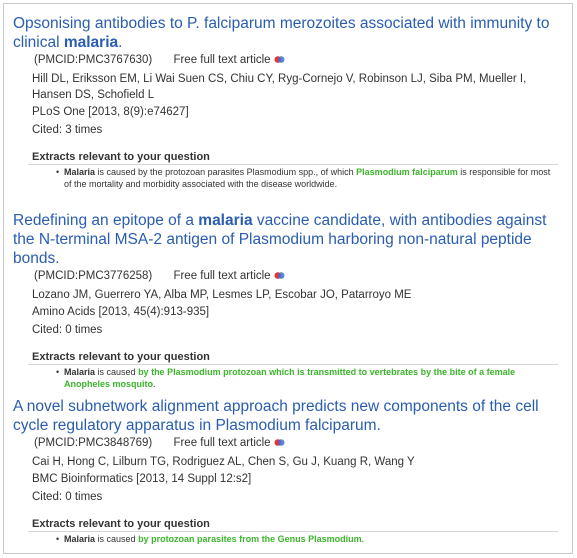 The height and width of the screenshot is (558, 577). I want to click on pmcid: (PMCID:PMC3767630), so click(93, 60).